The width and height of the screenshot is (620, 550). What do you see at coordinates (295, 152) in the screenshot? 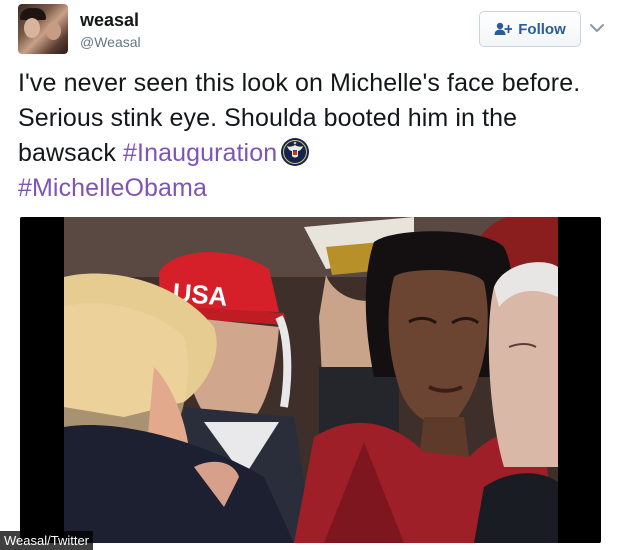
I see `presidential-seal-icon` at bounding box center [295, 152].